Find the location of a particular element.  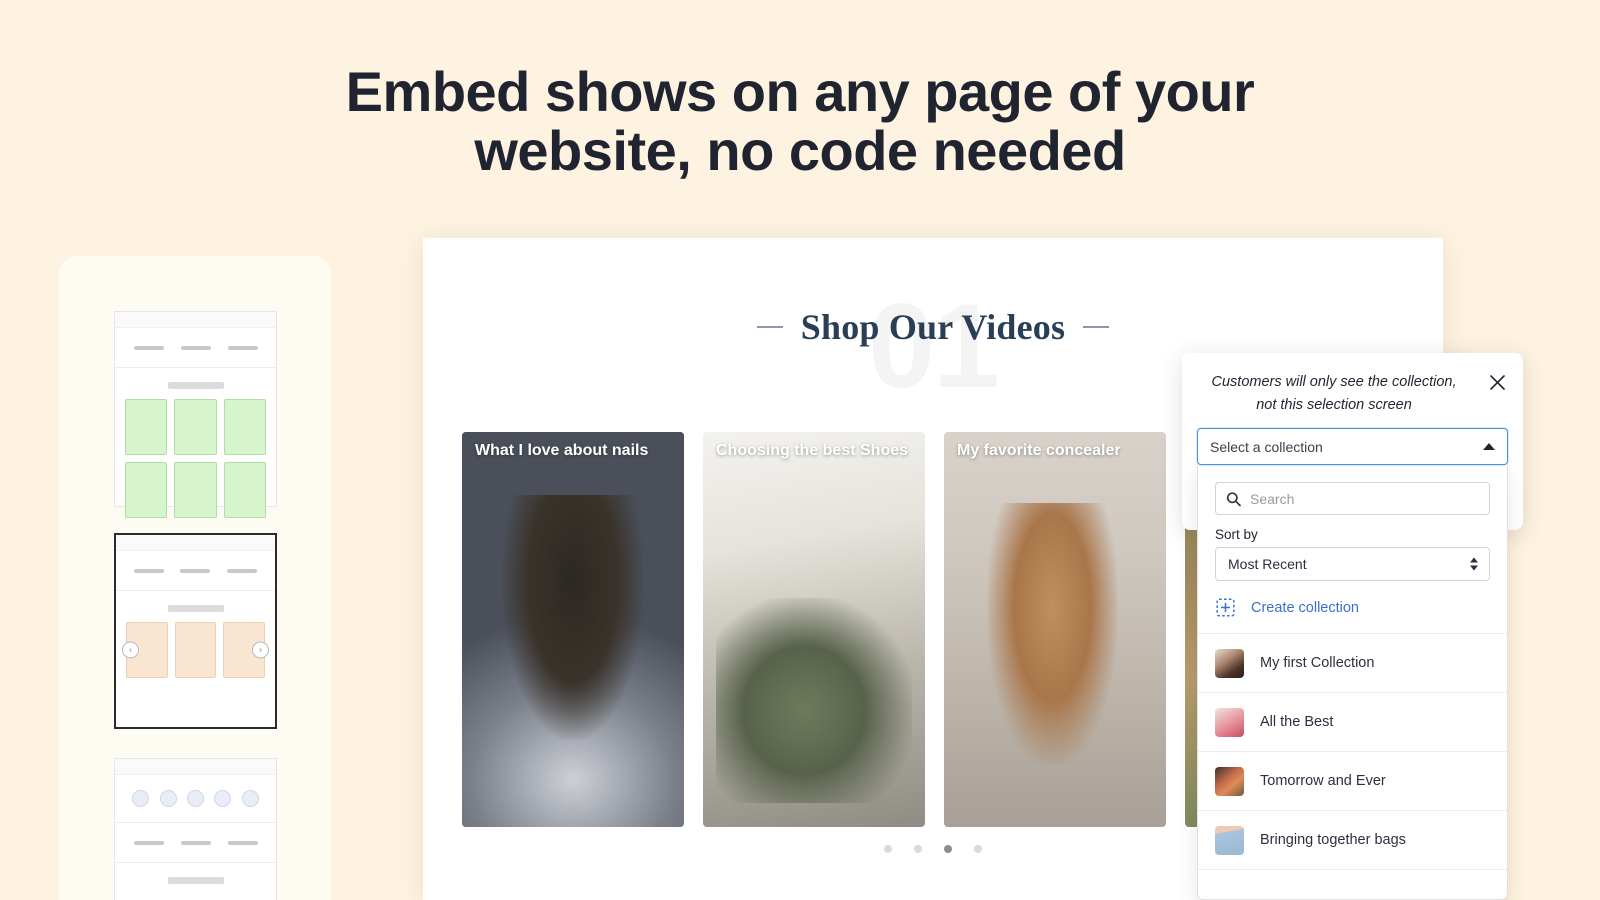

carousel-next-icon: › is located at coordinates (260, 650).